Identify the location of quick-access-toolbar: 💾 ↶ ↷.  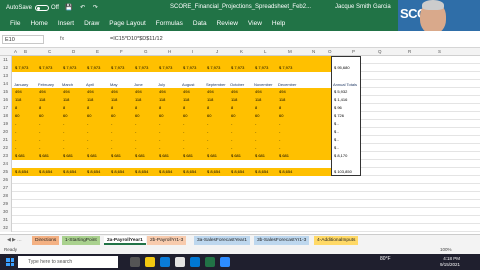
(83, 7).